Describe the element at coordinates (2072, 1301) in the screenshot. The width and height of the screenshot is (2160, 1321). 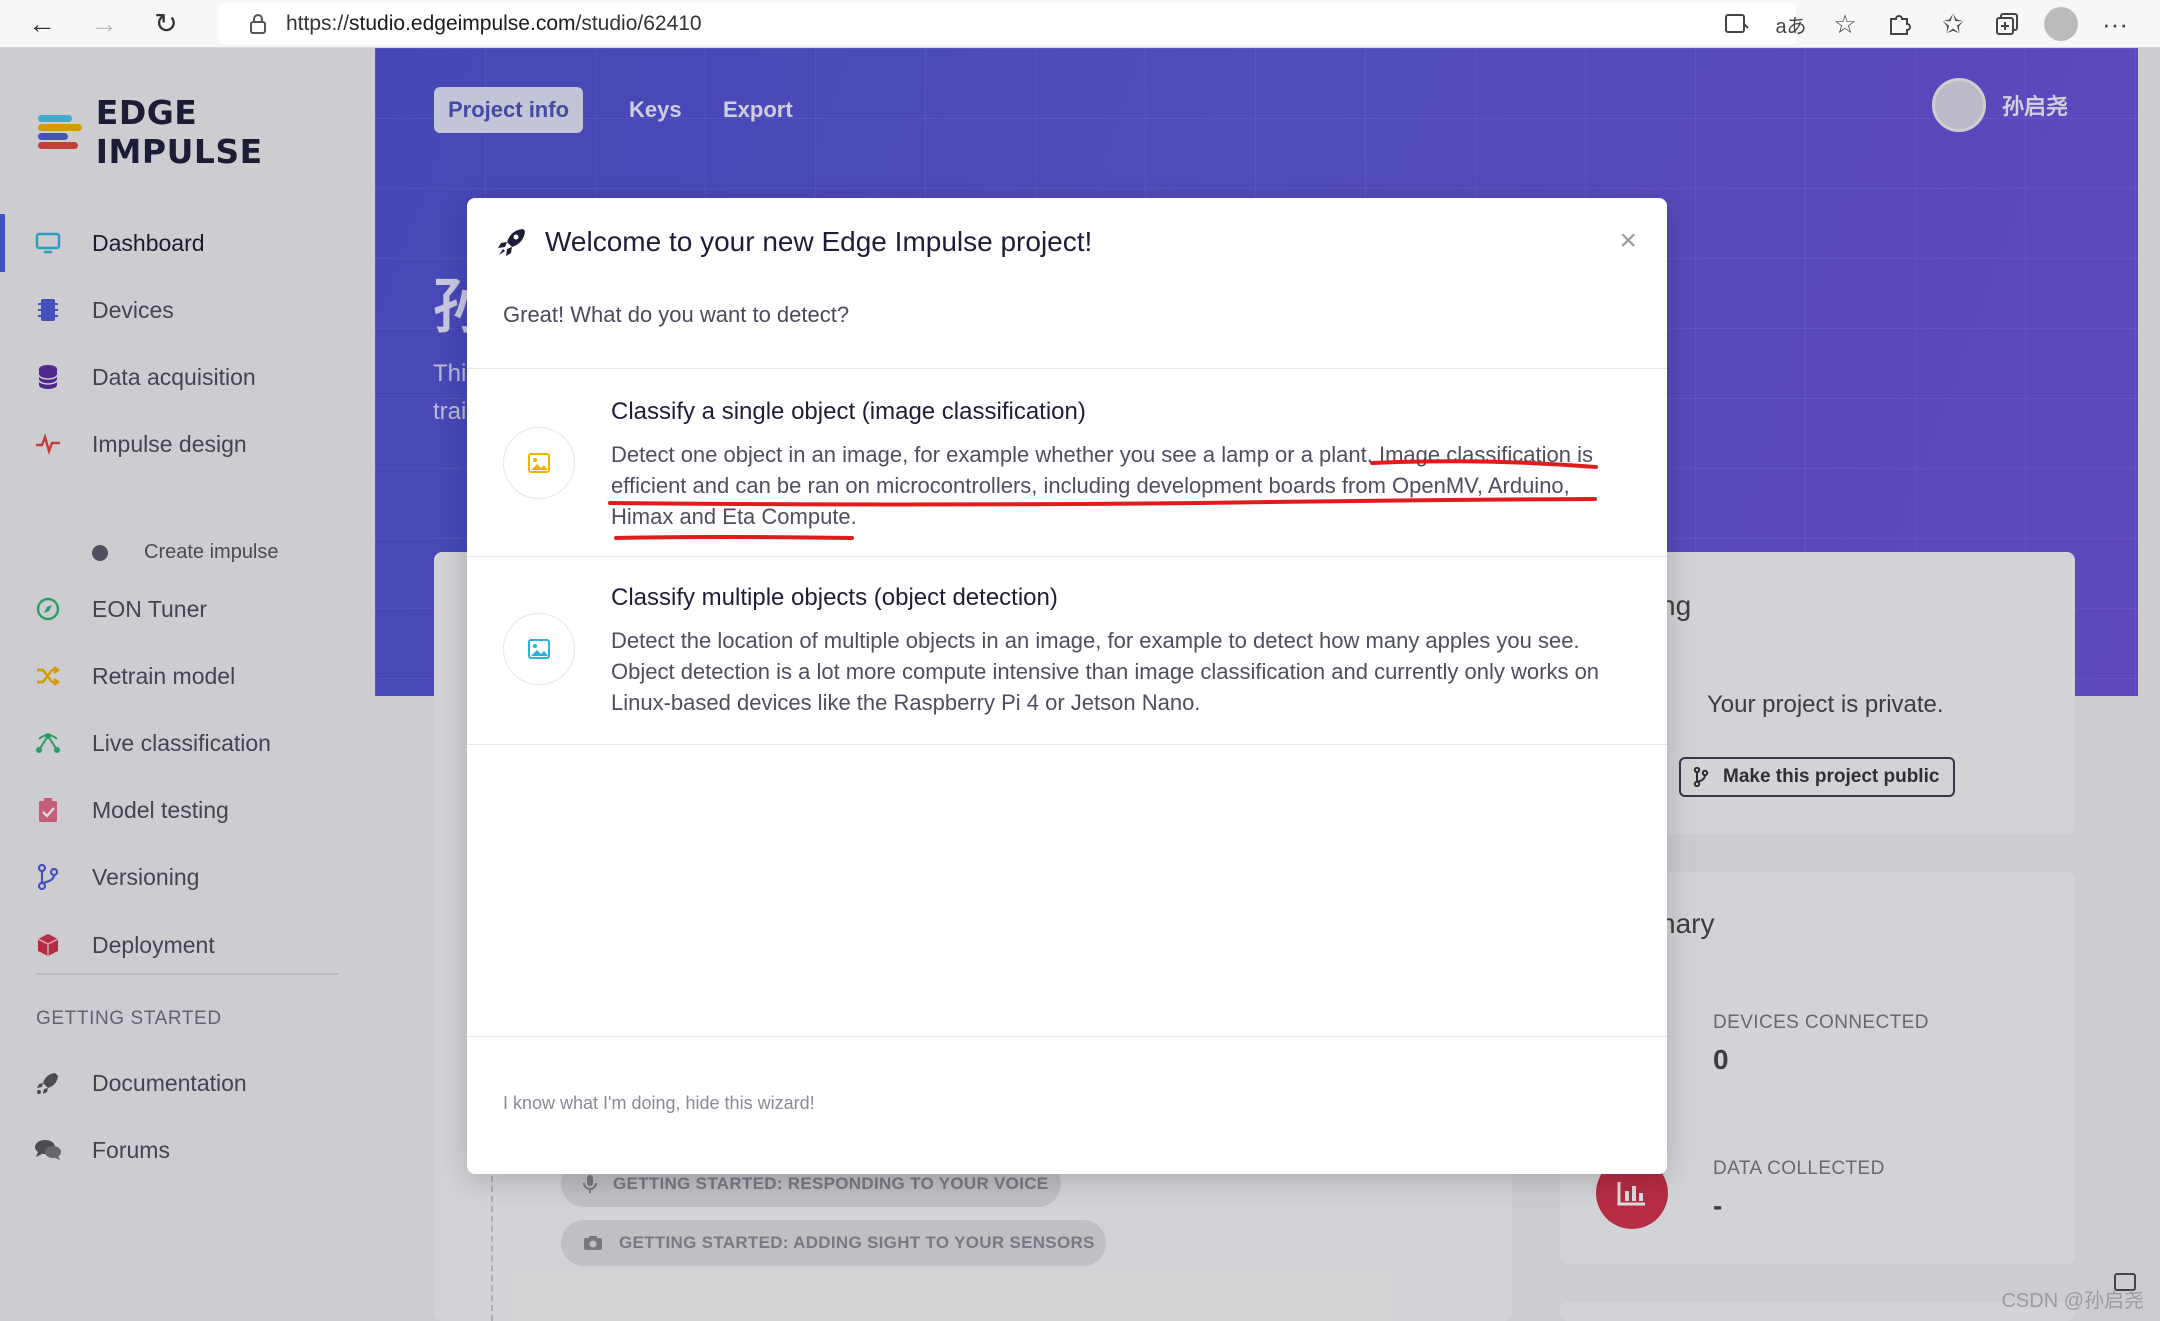
I see `watermark: CSDN @孙启尧` at that location.